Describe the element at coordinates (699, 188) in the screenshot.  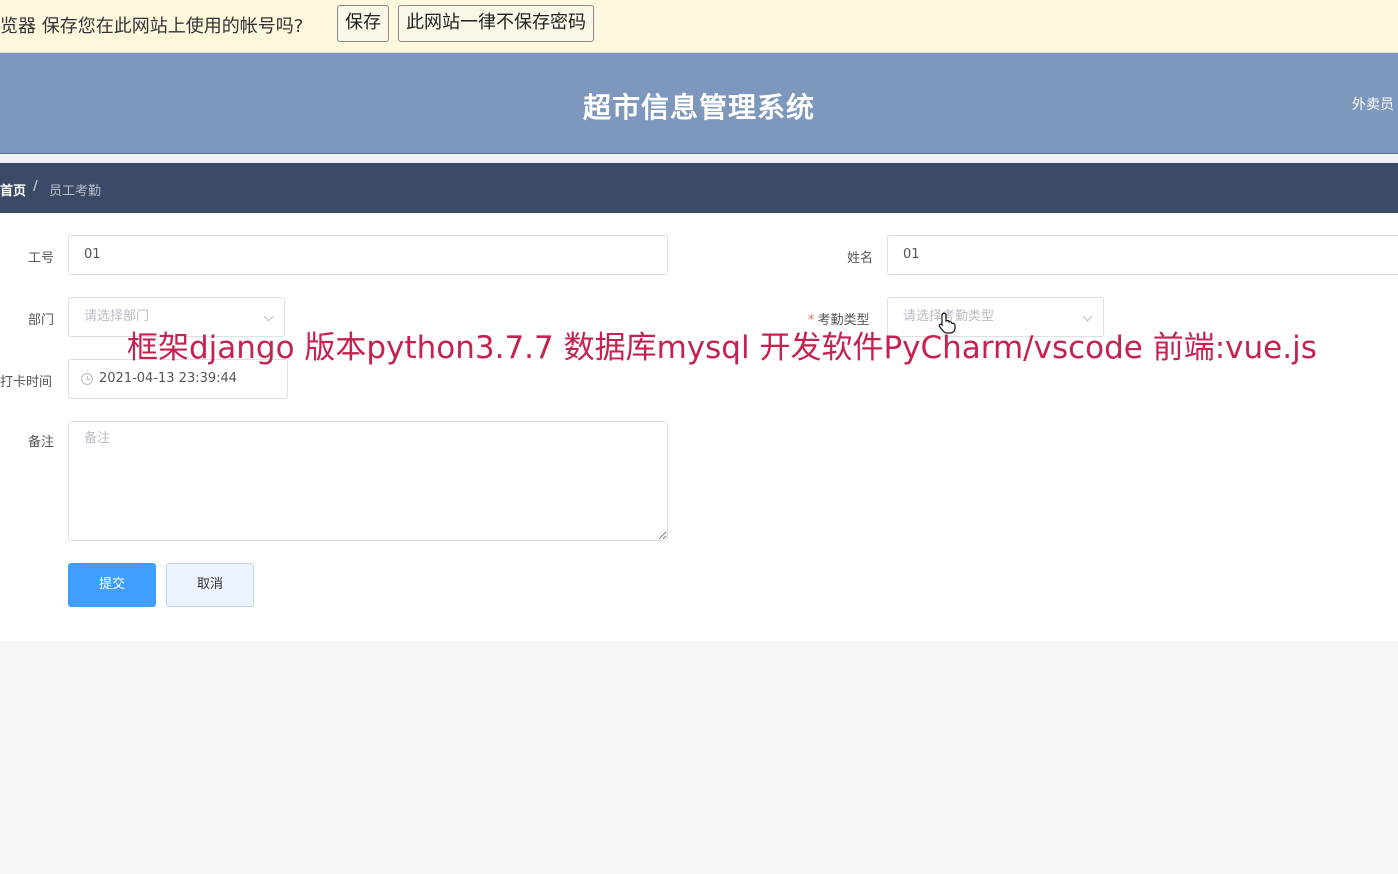
I see `breadcrumb: 首页 / 员工考勤` at that location.